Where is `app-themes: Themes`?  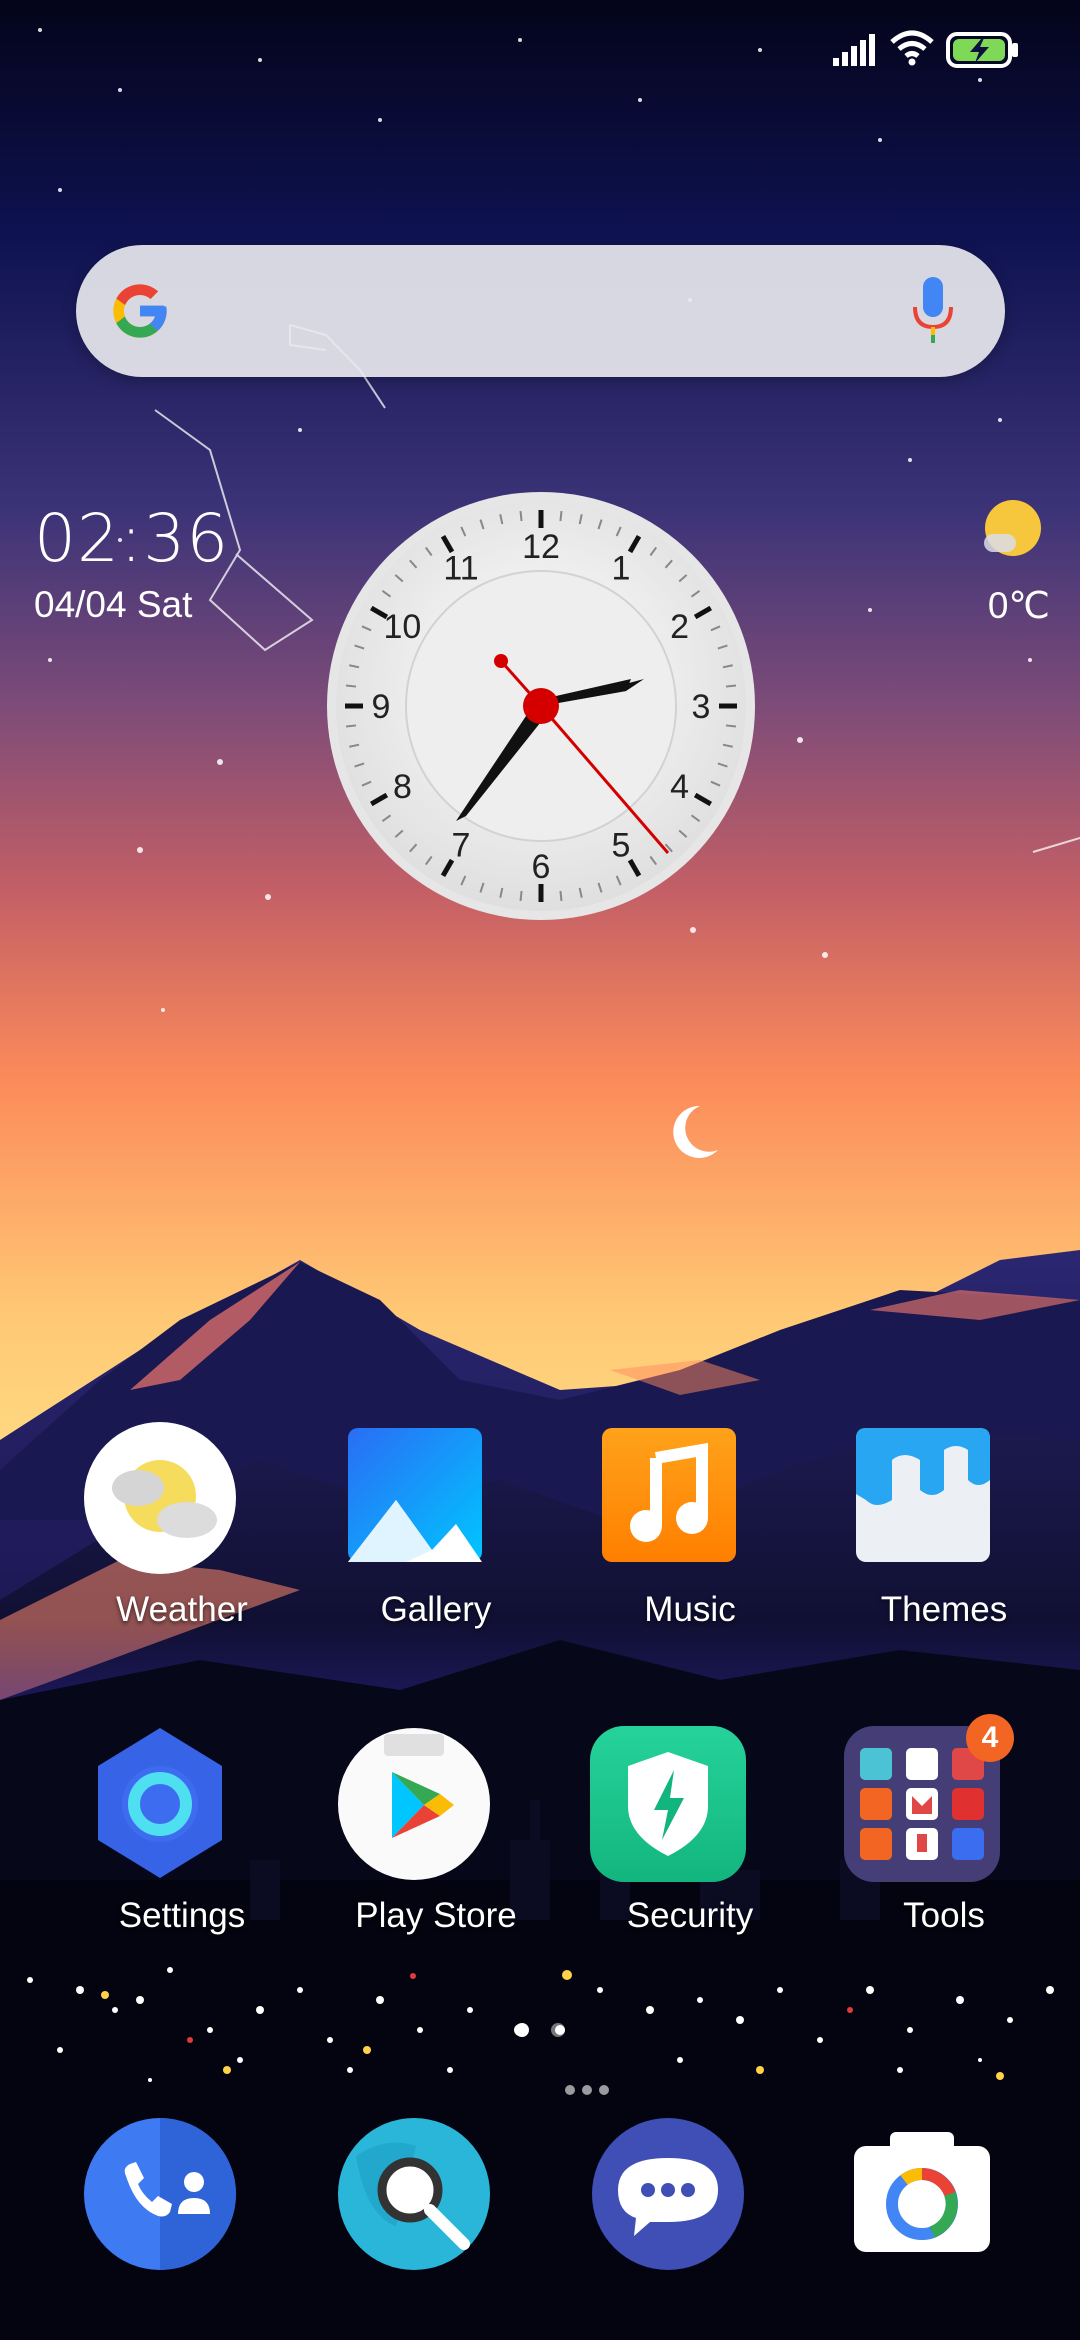
app-themes: Themes is located at coordinates (925, 1540).